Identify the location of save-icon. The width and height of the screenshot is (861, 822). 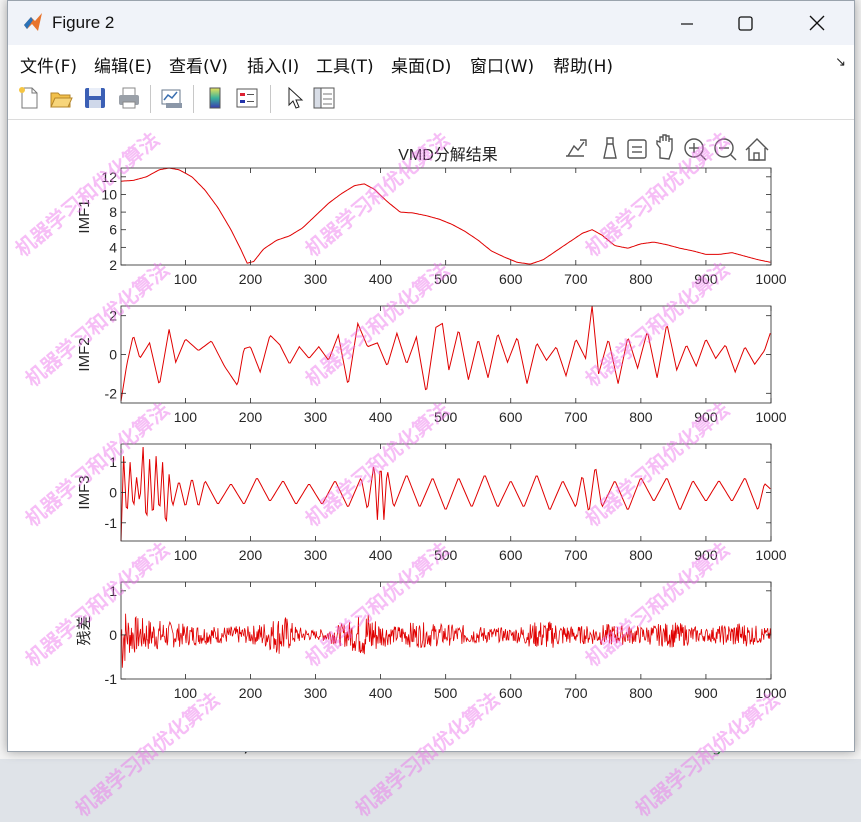
(95, 98).